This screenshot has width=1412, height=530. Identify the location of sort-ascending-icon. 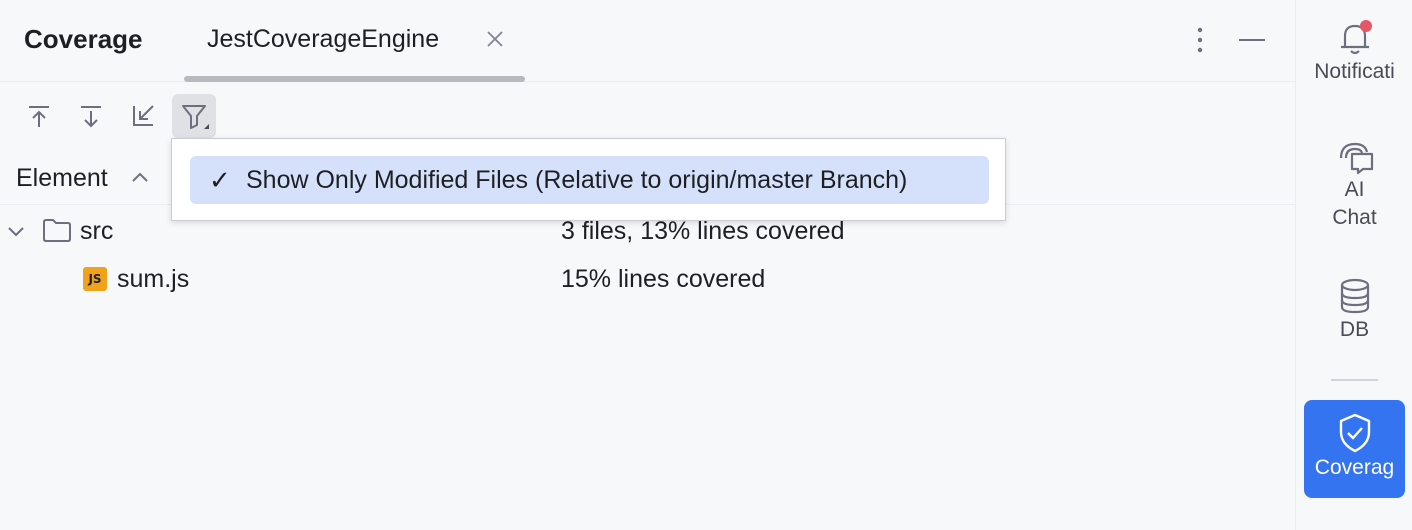
(140, 177).